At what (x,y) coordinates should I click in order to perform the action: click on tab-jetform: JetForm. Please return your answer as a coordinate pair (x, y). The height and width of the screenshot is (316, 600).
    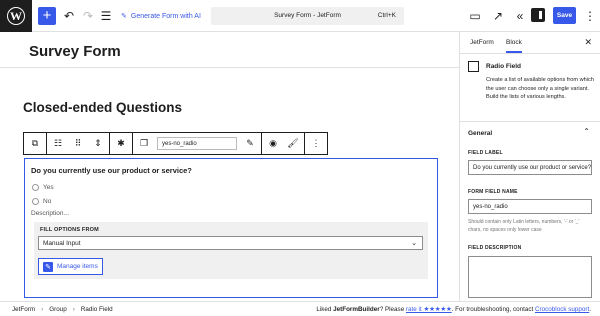
    Looking at the image, I should click on (482, 42).